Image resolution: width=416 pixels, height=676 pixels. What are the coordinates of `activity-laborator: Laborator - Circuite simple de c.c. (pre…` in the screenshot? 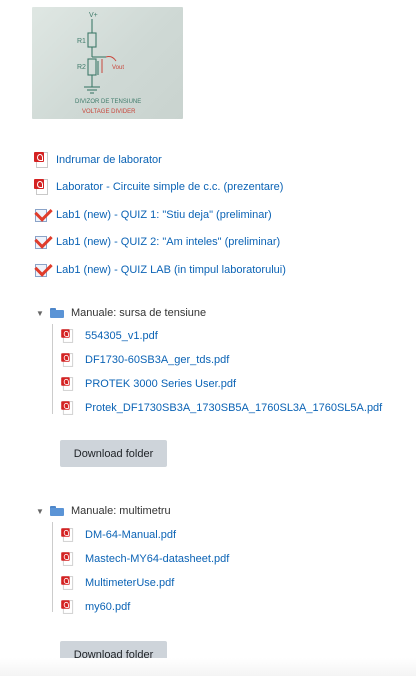 It's located at (158, 187).